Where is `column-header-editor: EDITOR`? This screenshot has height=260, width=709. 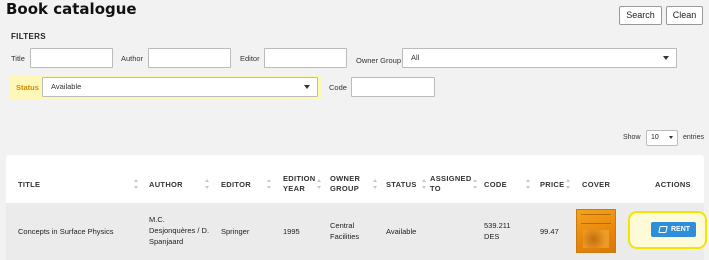
column-header-editor: EDITOR is located at coordinates (236, 185).